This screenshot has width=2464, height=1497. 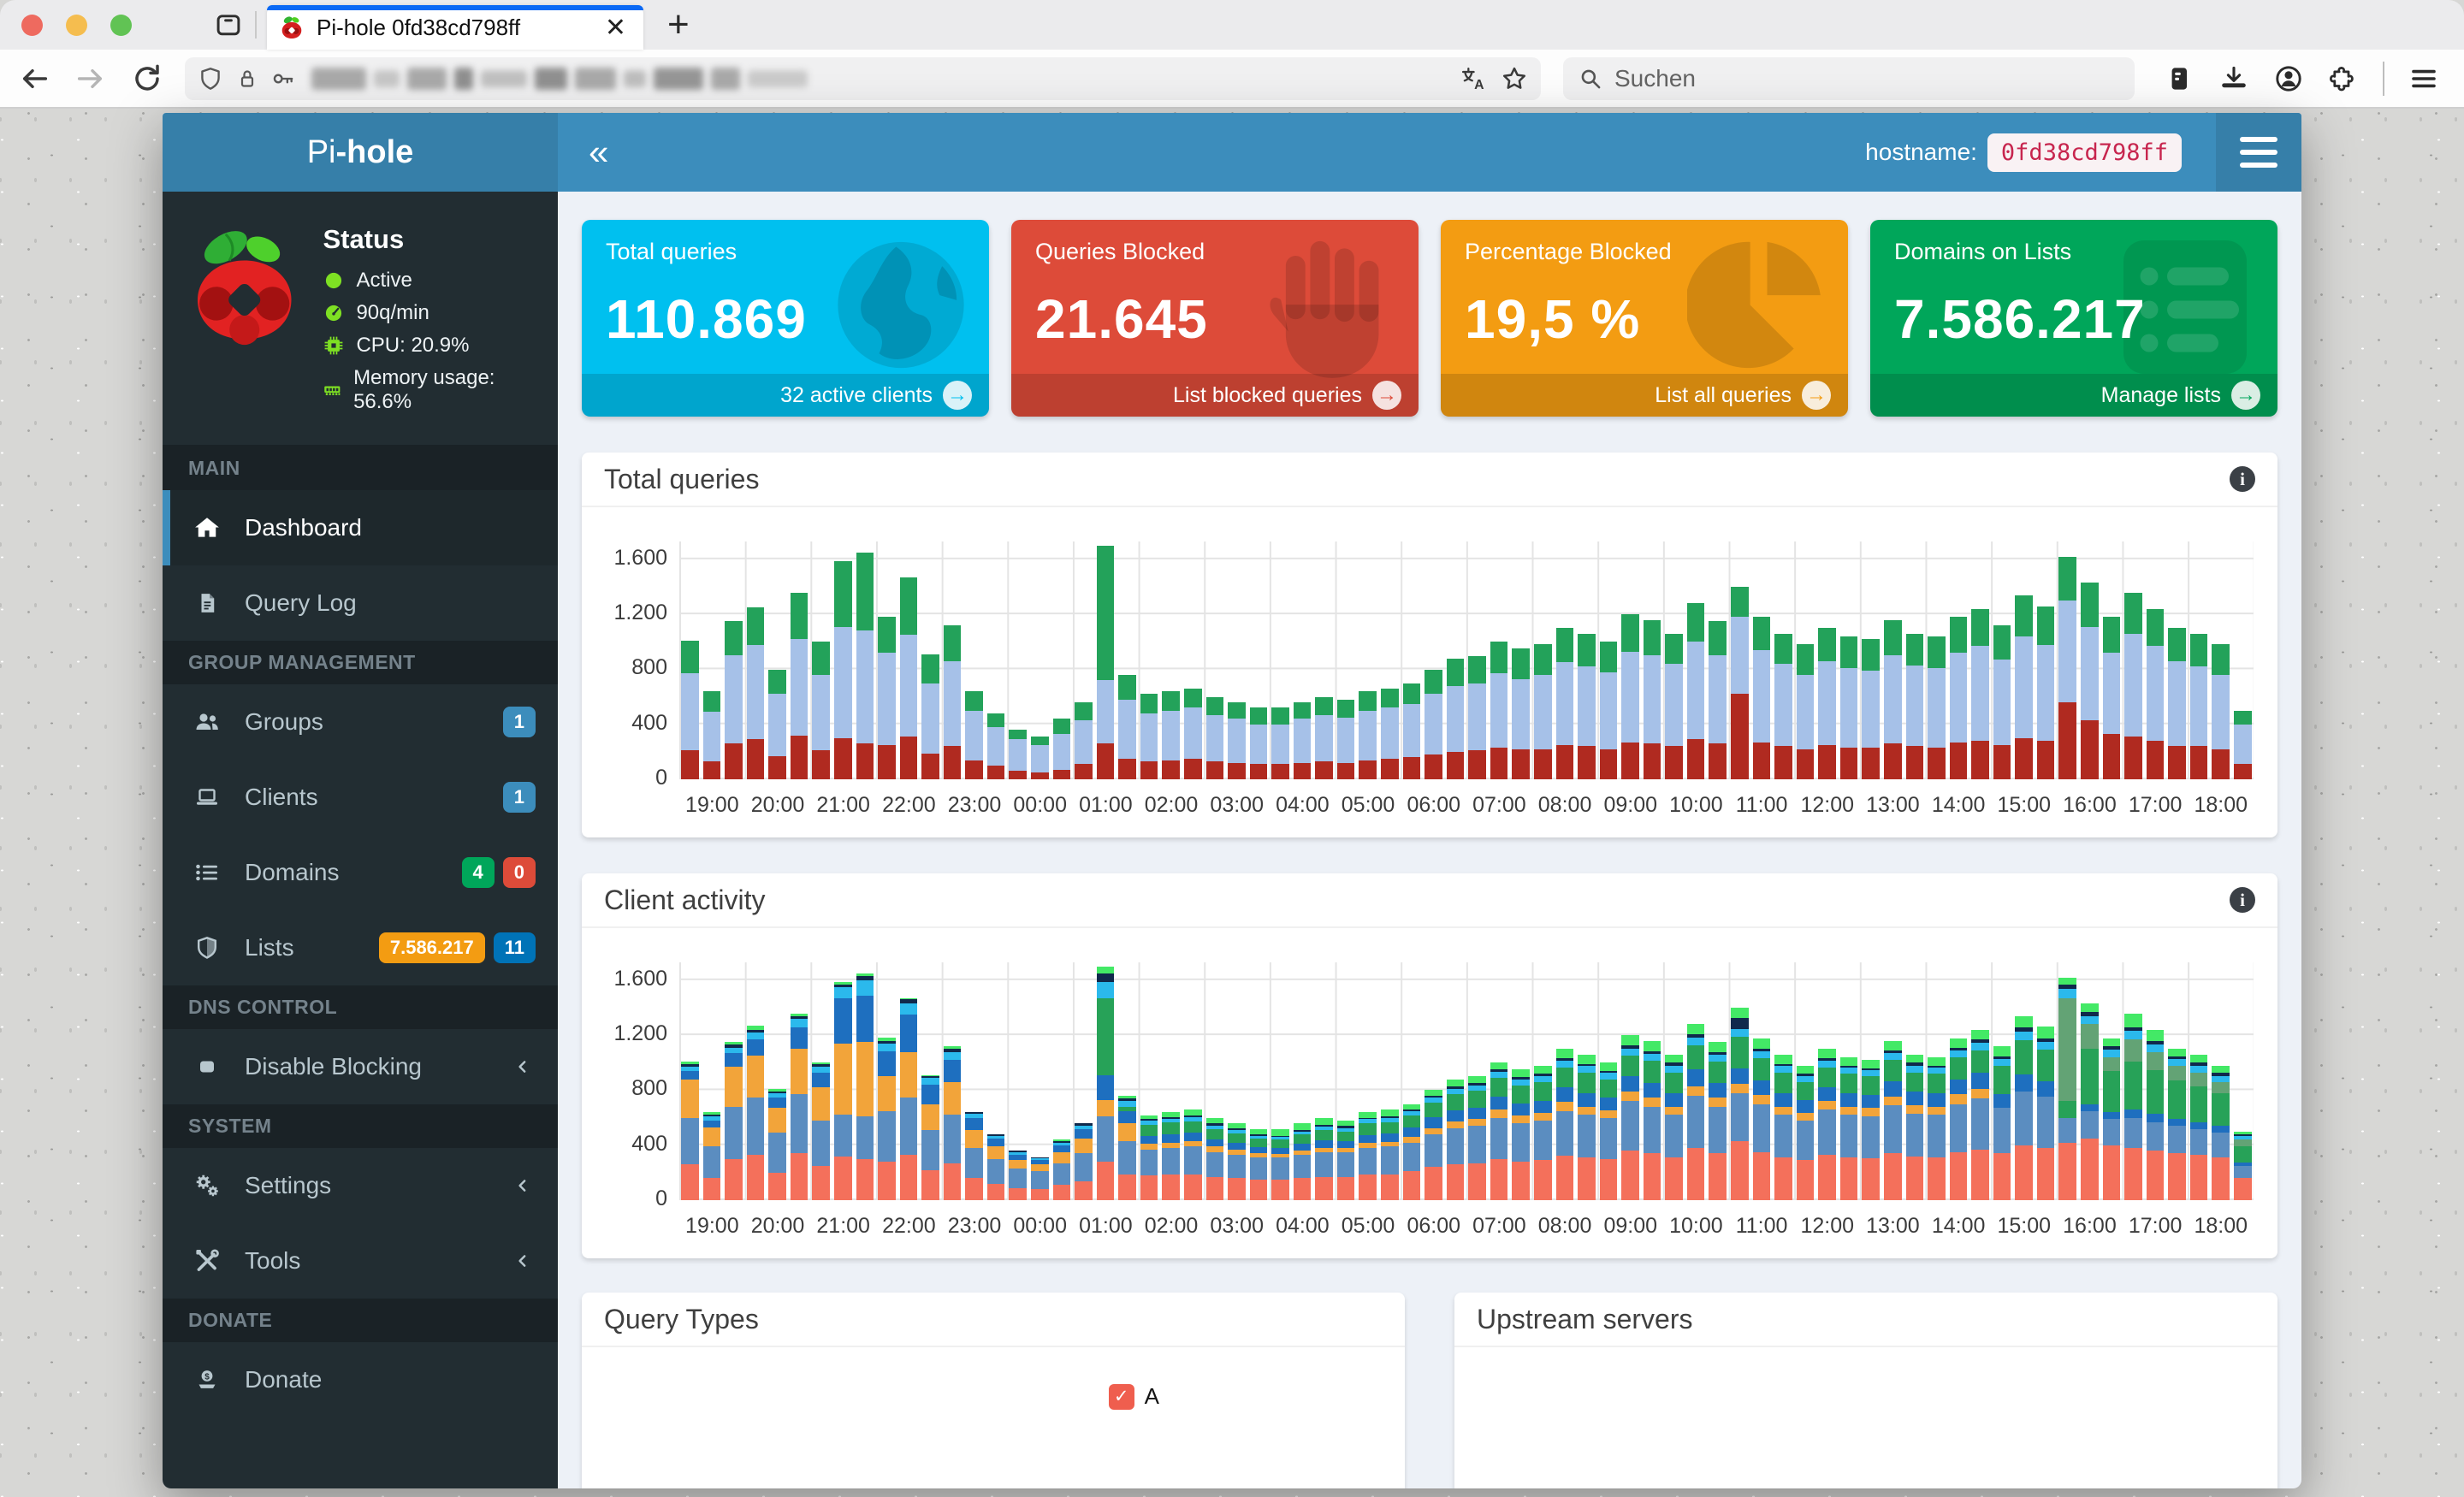 I want to click on arrow-circle-icon: →, so click(x=957, y=395).